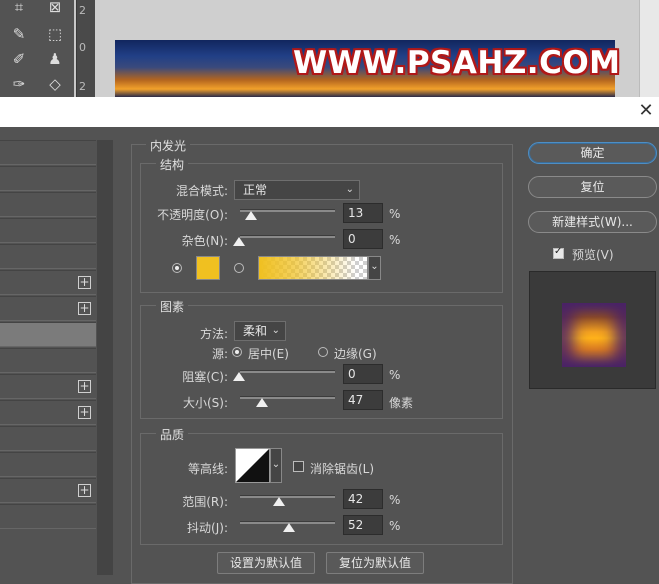 The width and height of the screenshot is (659, 584). What do you see at coordinates (363, 400) in the screenshot?
I see `size-input: 47` at bounding box center [363, 400].